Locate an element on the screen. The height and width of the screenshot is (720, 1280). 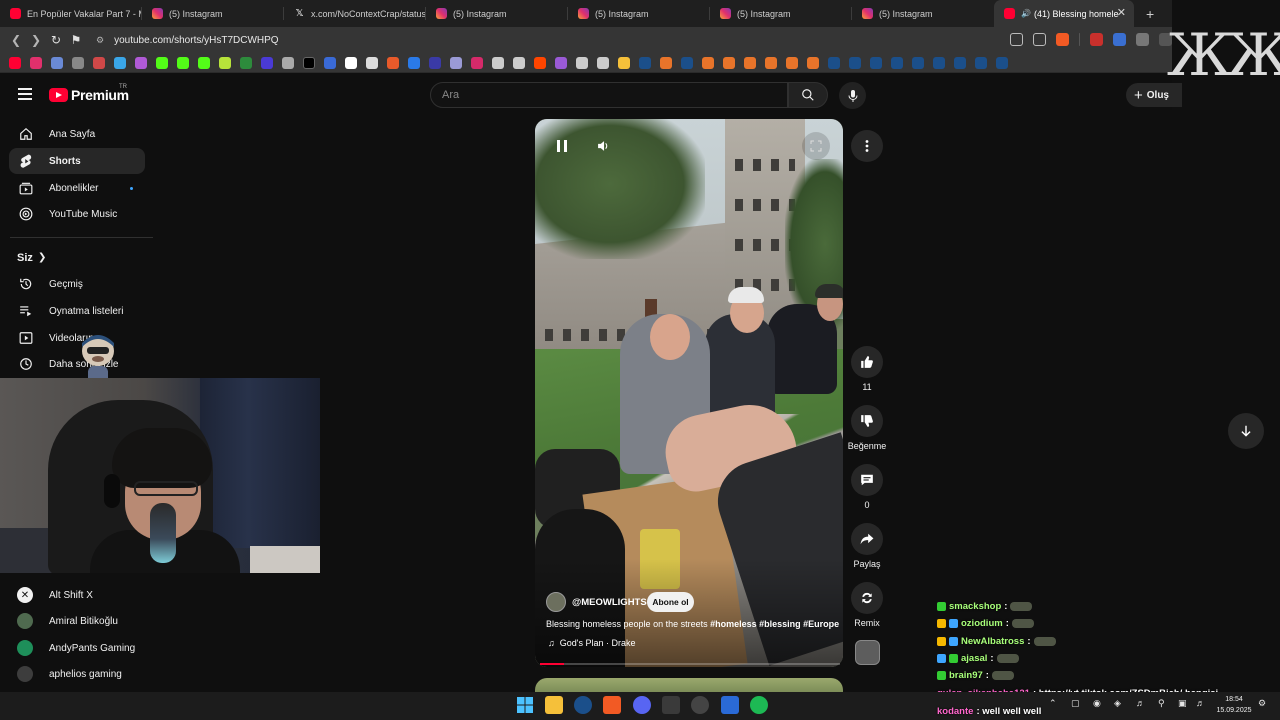
like-button is located at coordinates (867, 362).